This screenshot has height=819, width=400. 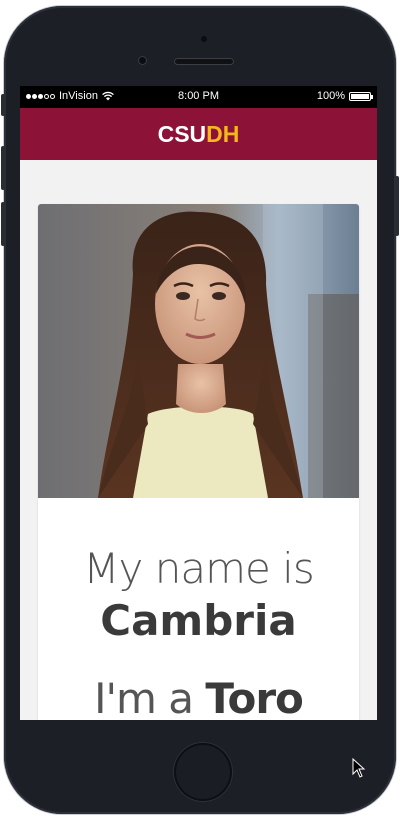 I want to click on proximity-sensor, so click(x=204, y=39).